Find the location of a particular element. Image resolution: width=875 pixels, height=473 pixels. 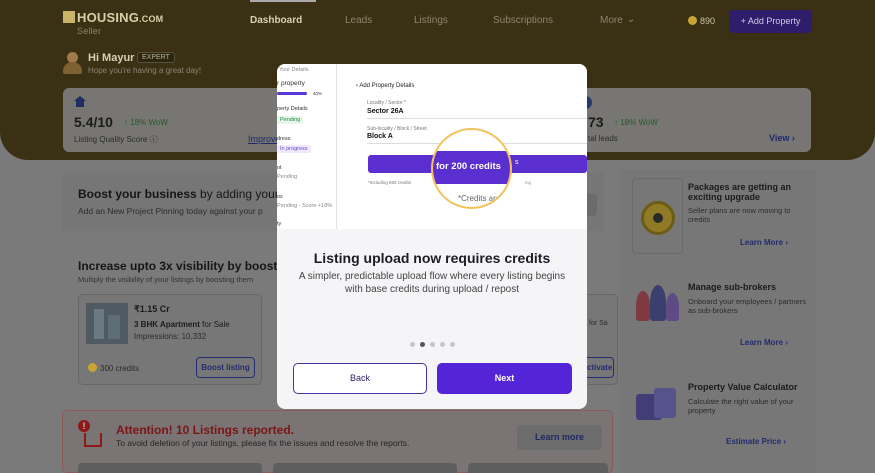

preview-label: Sub-locality / Block / Street is located at coordinates (397, 129).